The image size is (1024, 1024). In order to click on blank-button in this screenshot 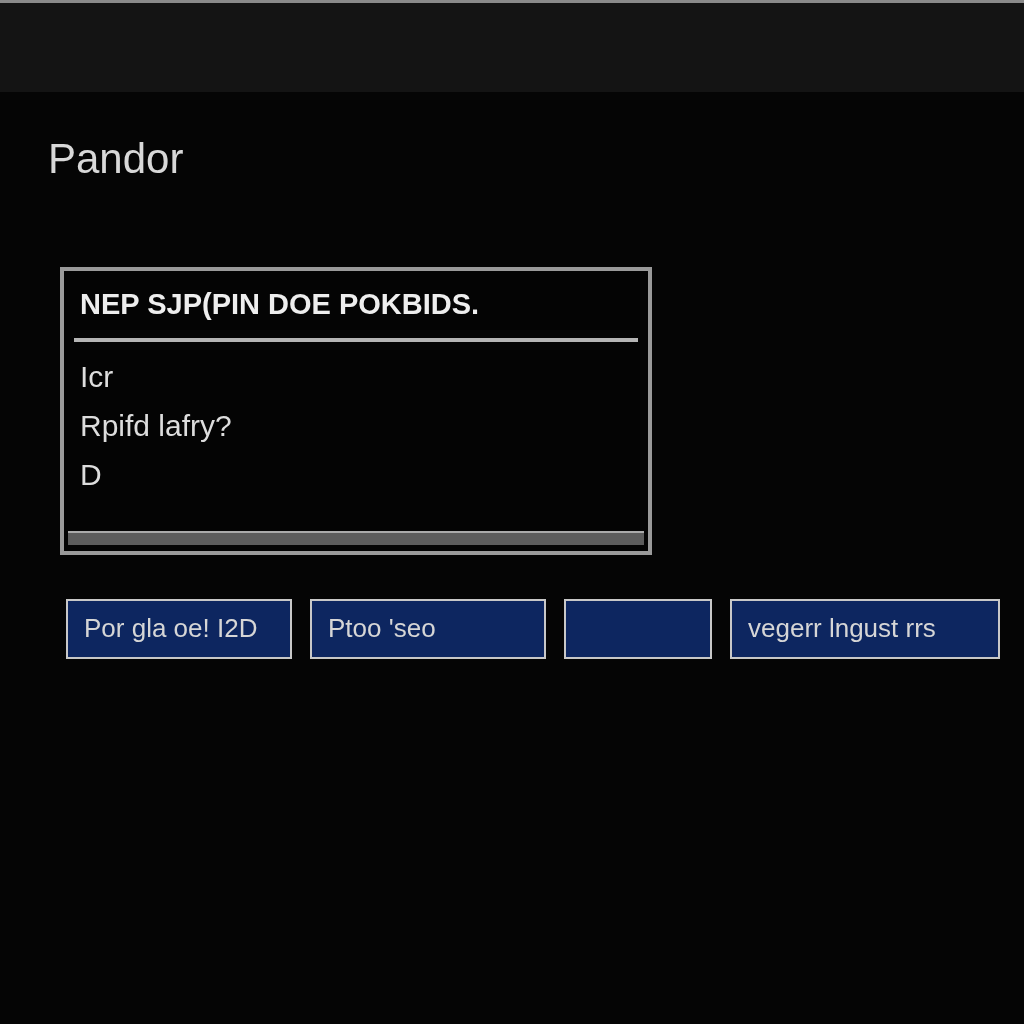, I will do `click(638, 628)`.